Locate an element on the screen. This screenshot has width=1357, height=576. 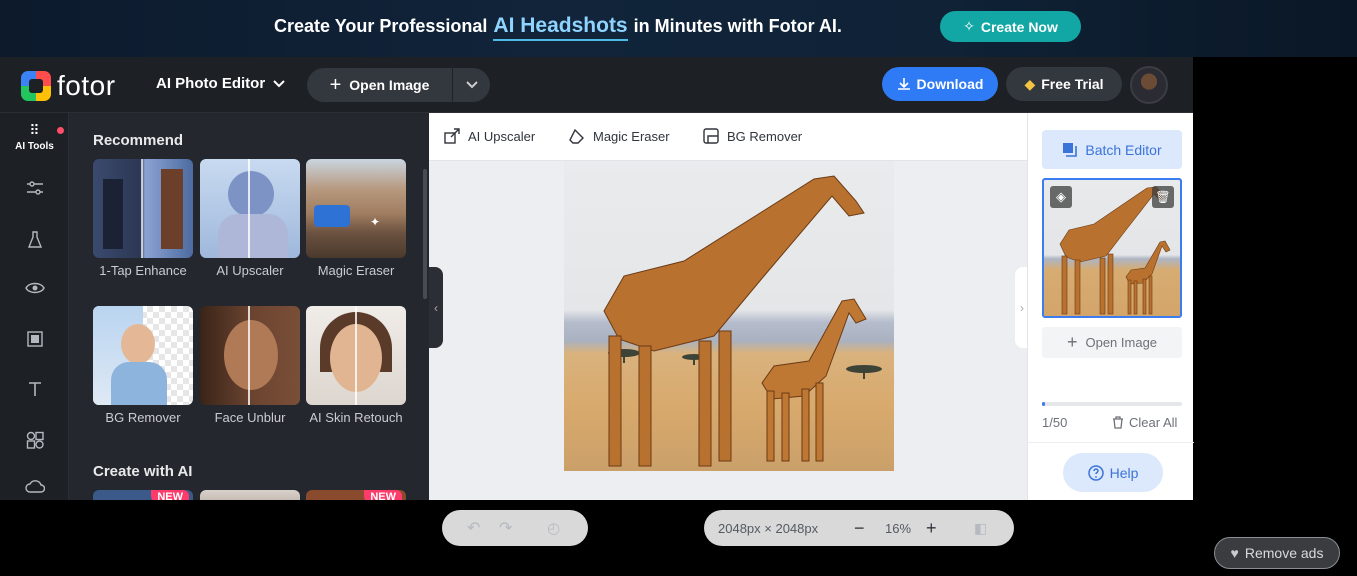
tool-label: Face Unblur is located at coordinates (250, 417).